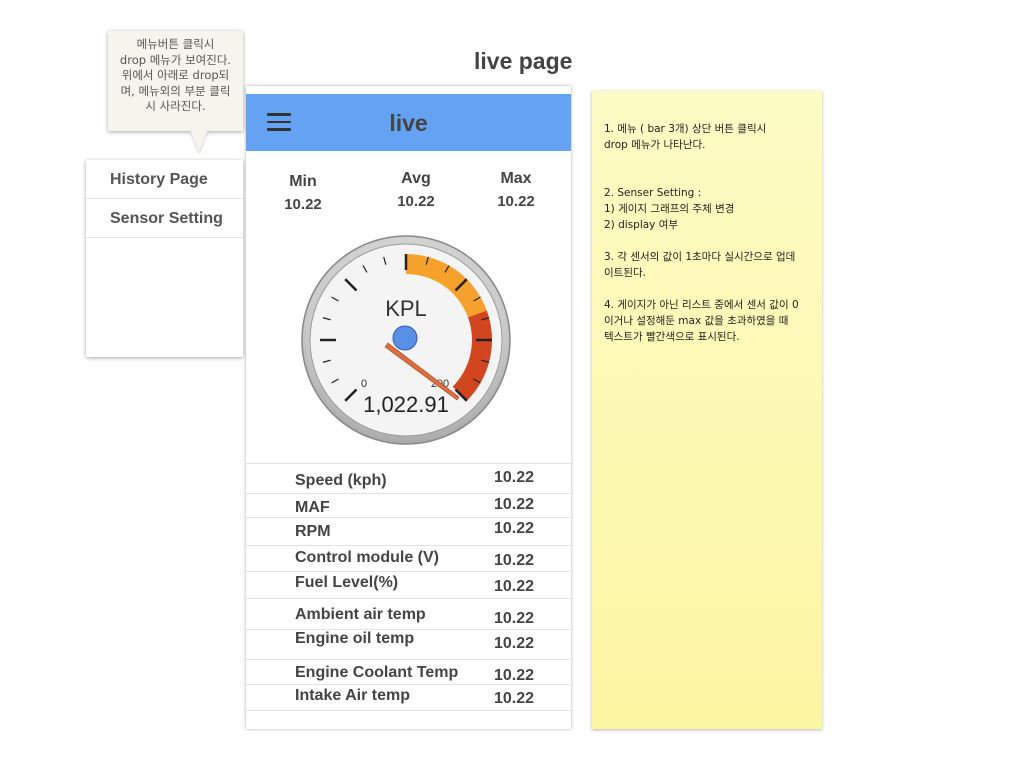 The image size is (1024, 768). What do you see at coordinates (364, 384) in the screenshot?
I see `gauge-min-label: 0` at bounding box center [364, 384].